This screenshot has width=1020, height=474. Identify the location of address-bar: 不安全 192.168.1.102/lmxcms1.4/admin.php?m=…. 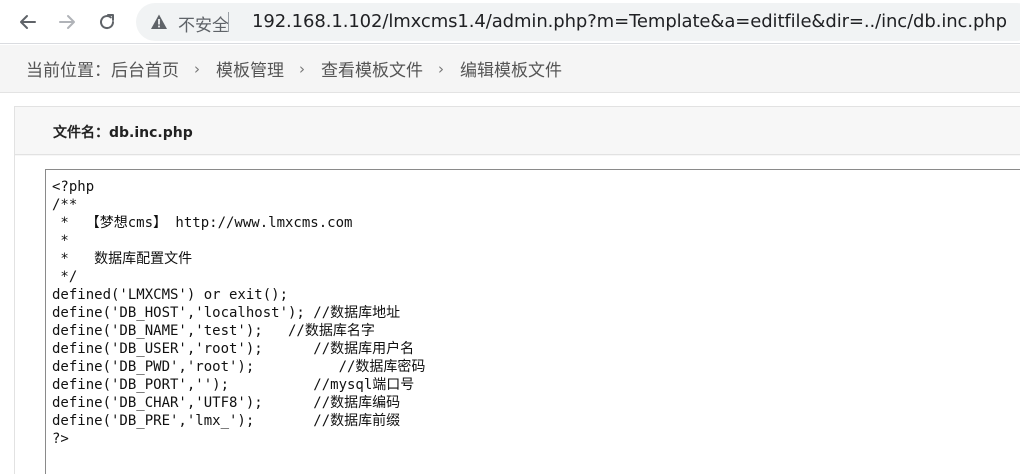
(578, 22).